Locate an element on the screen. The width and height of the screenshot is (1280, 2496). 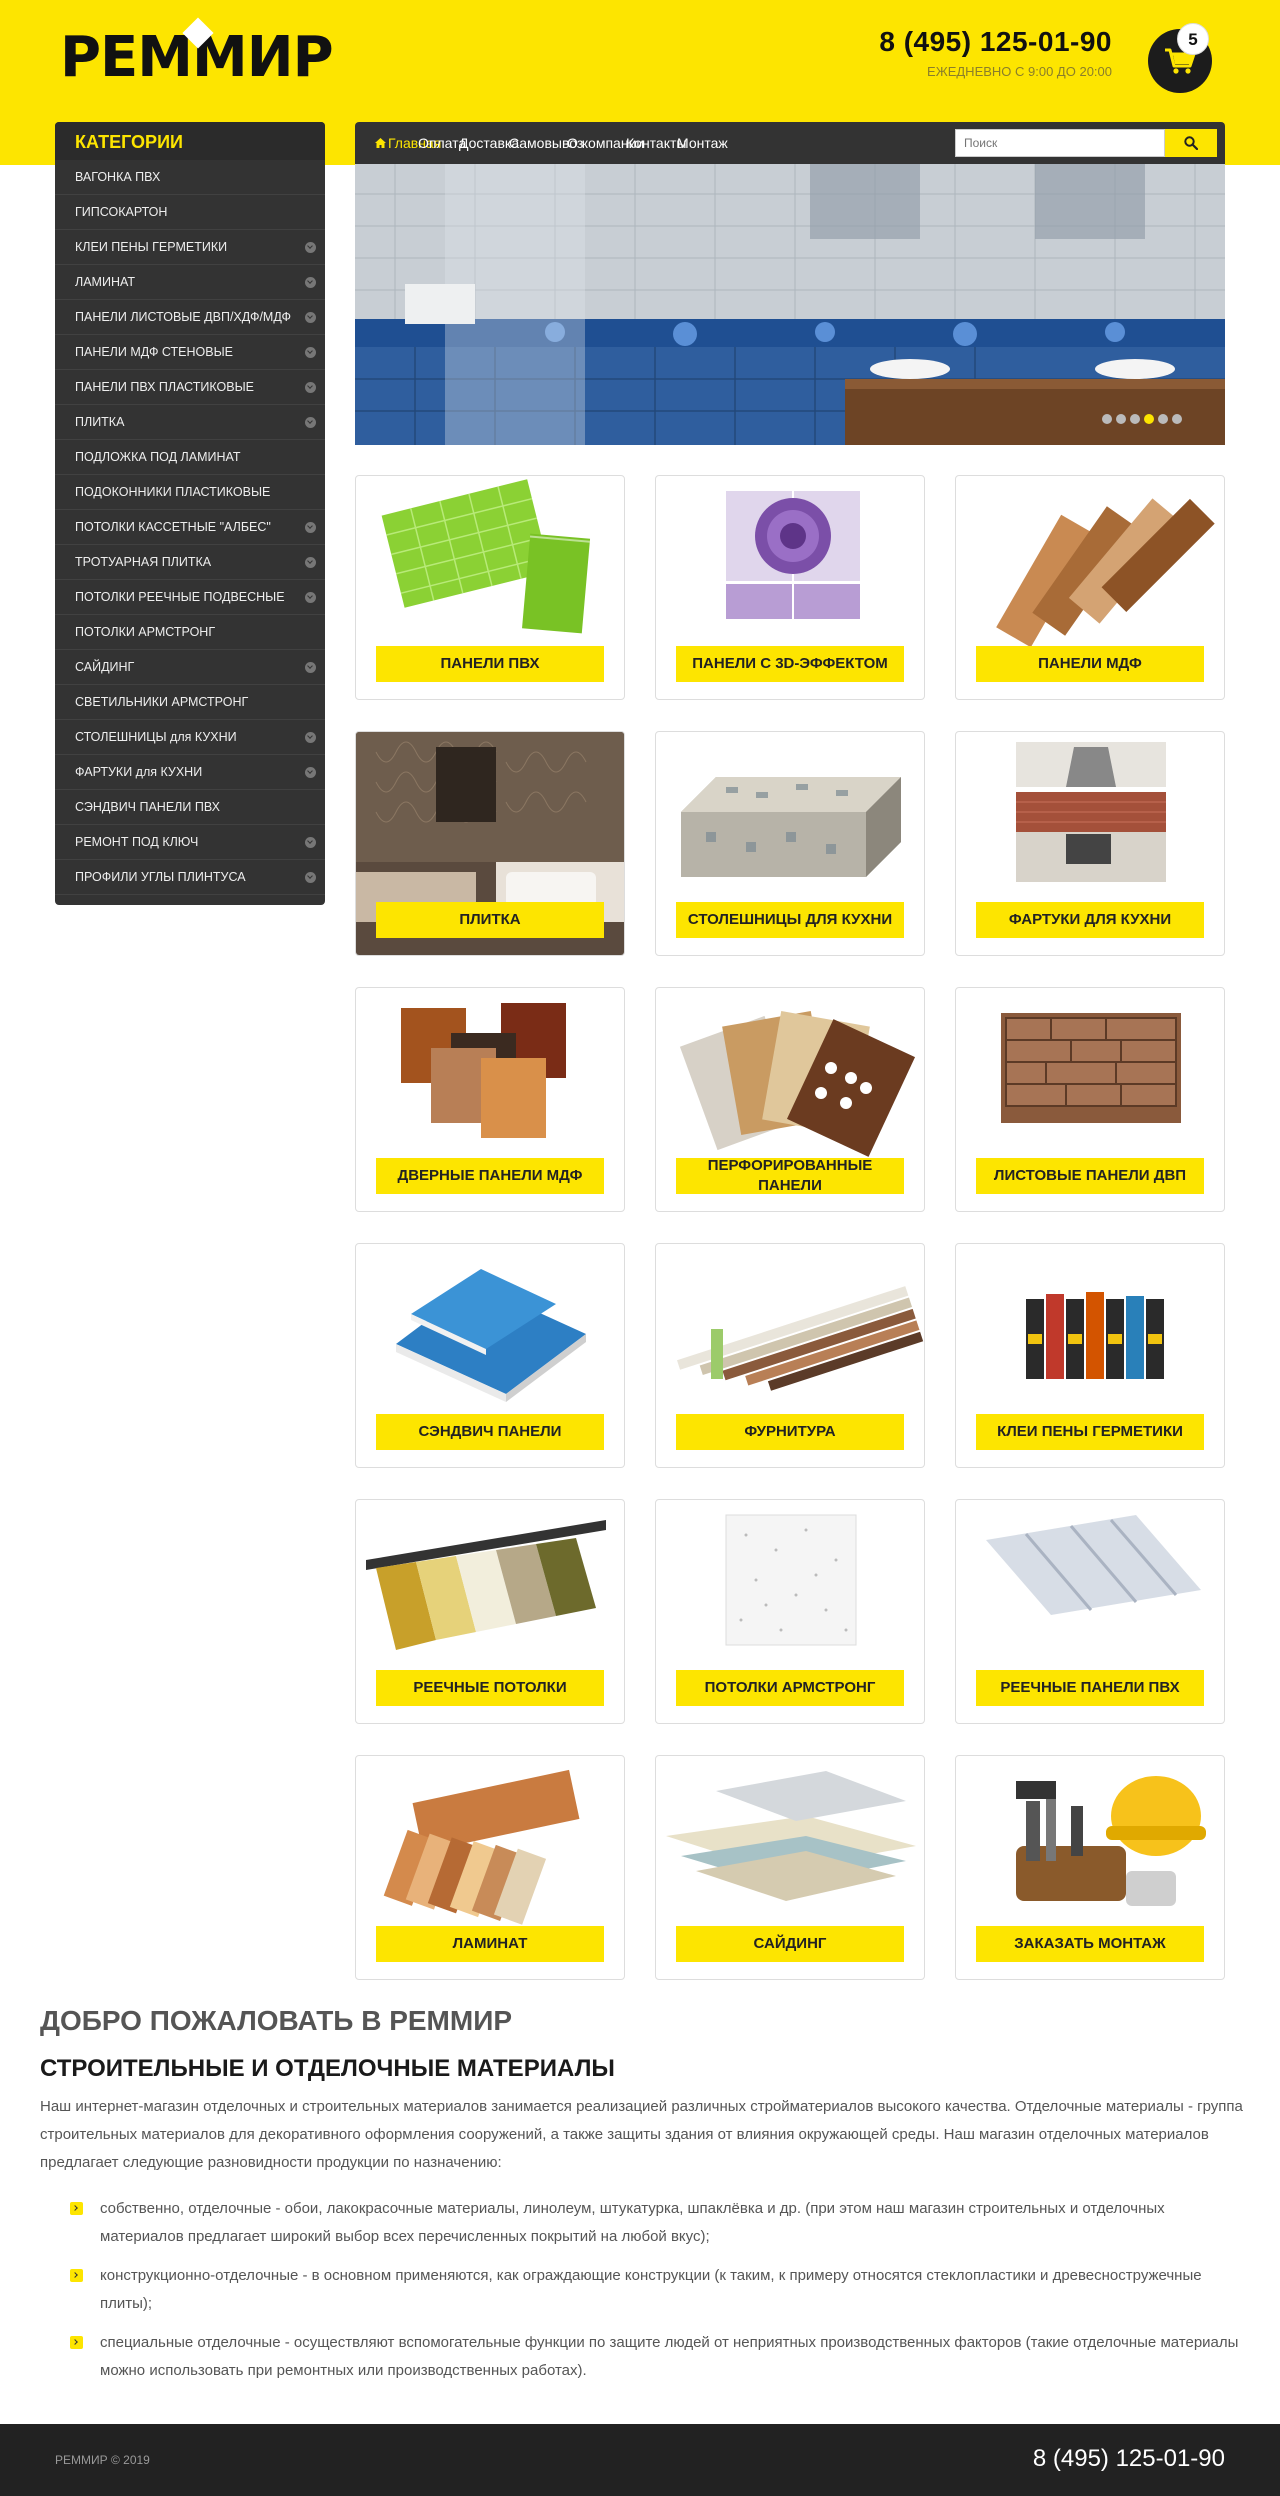
site-footer: РЕММИР © 2019 8 (495) 125-01-90 is located at coordinates (640, 2460).